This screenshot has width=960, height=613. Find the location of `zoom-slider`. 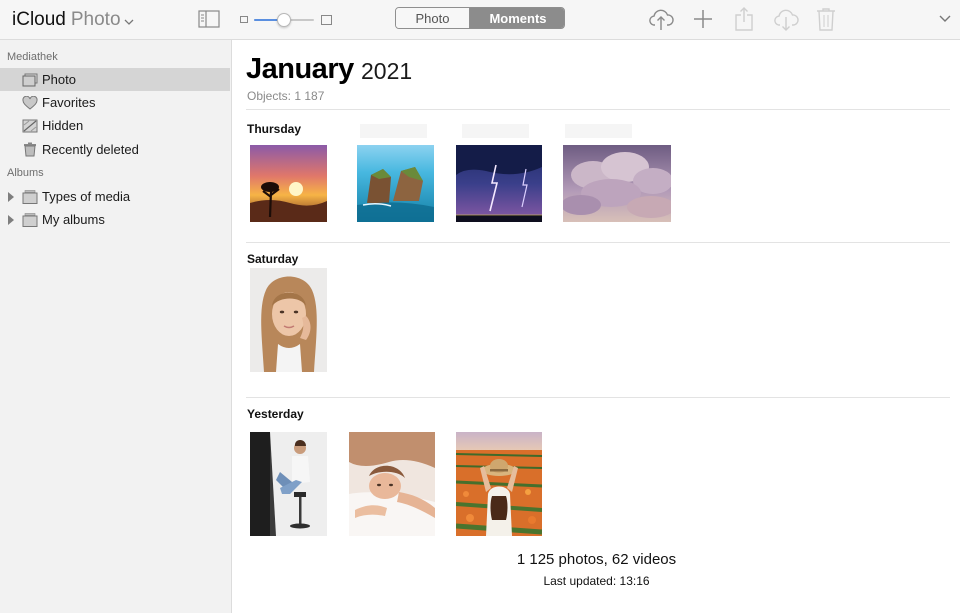

zoom-slider is located at coordinates (286, 20).